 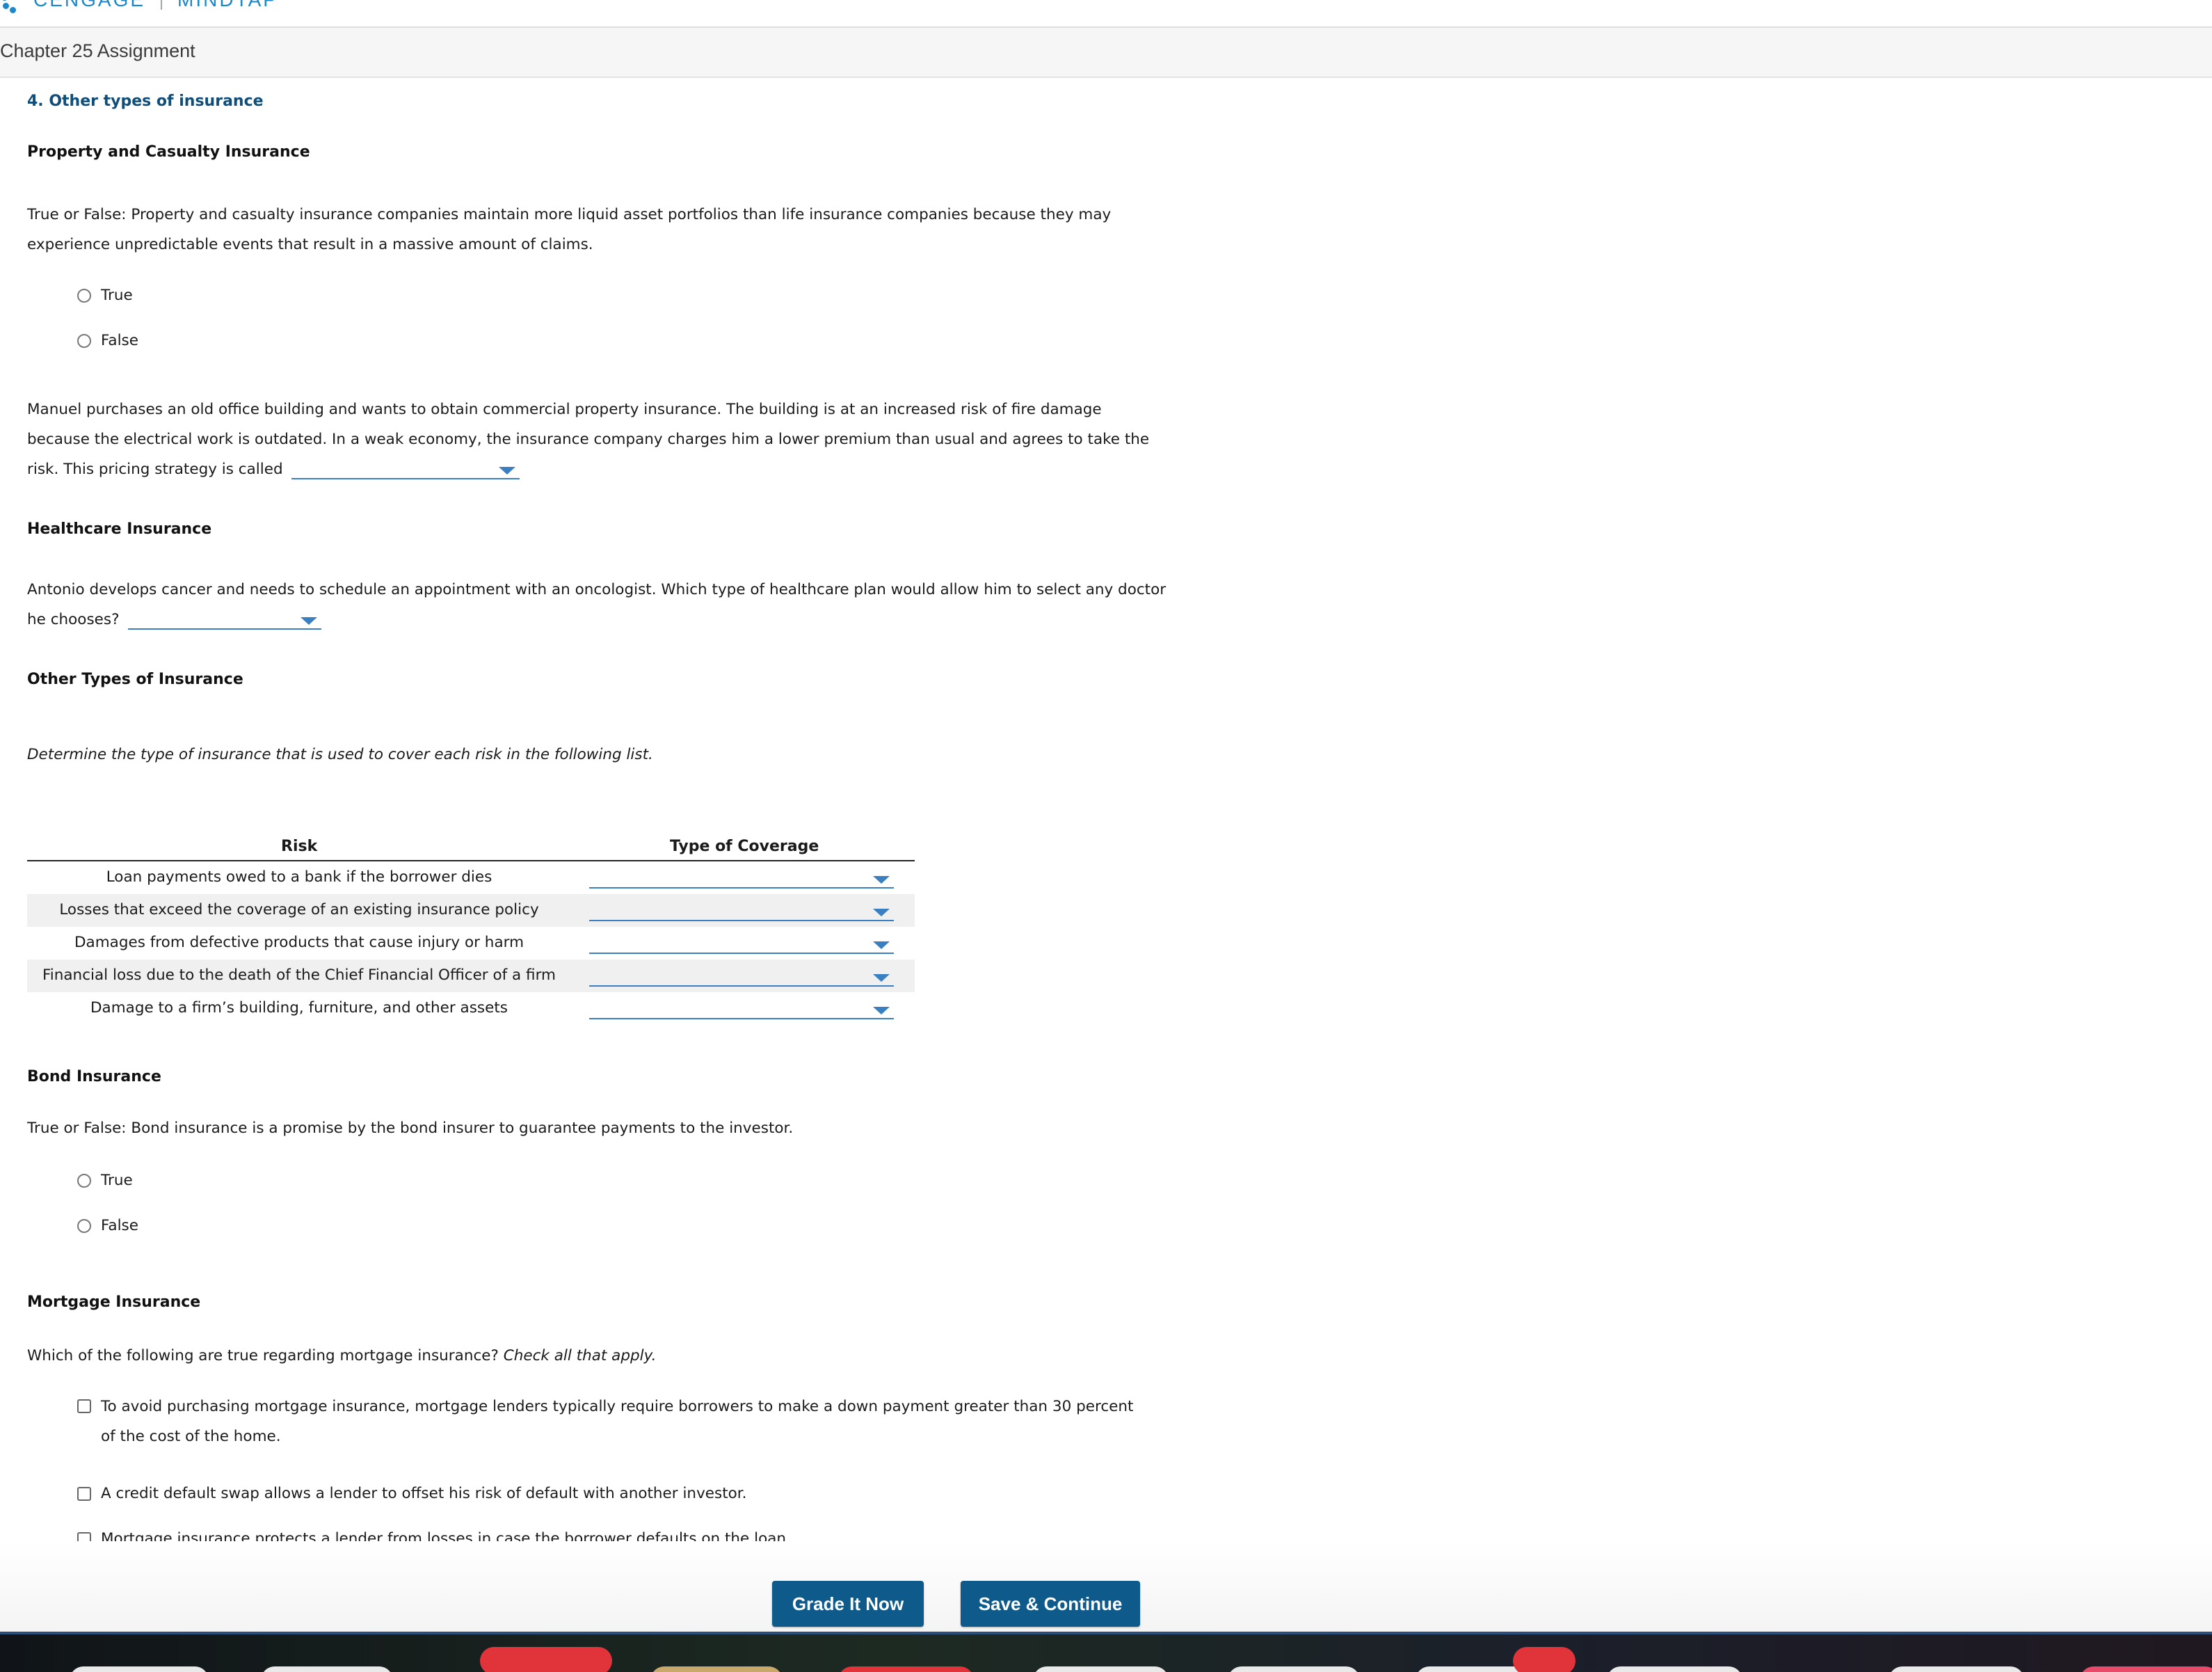 I want to click on prompt-emphasis: Check all that apply., so click(x=580, y=1355).